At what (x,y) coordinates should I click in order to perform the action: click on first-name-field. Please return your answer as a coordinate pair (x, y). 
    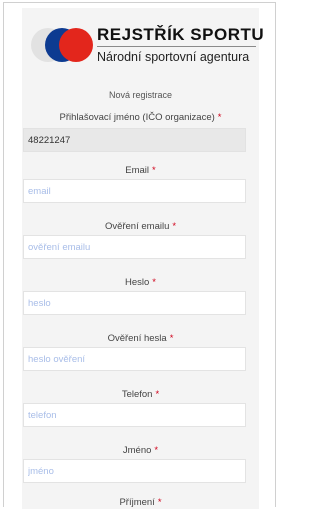
    Looking at the image, I should click on (134, 471).